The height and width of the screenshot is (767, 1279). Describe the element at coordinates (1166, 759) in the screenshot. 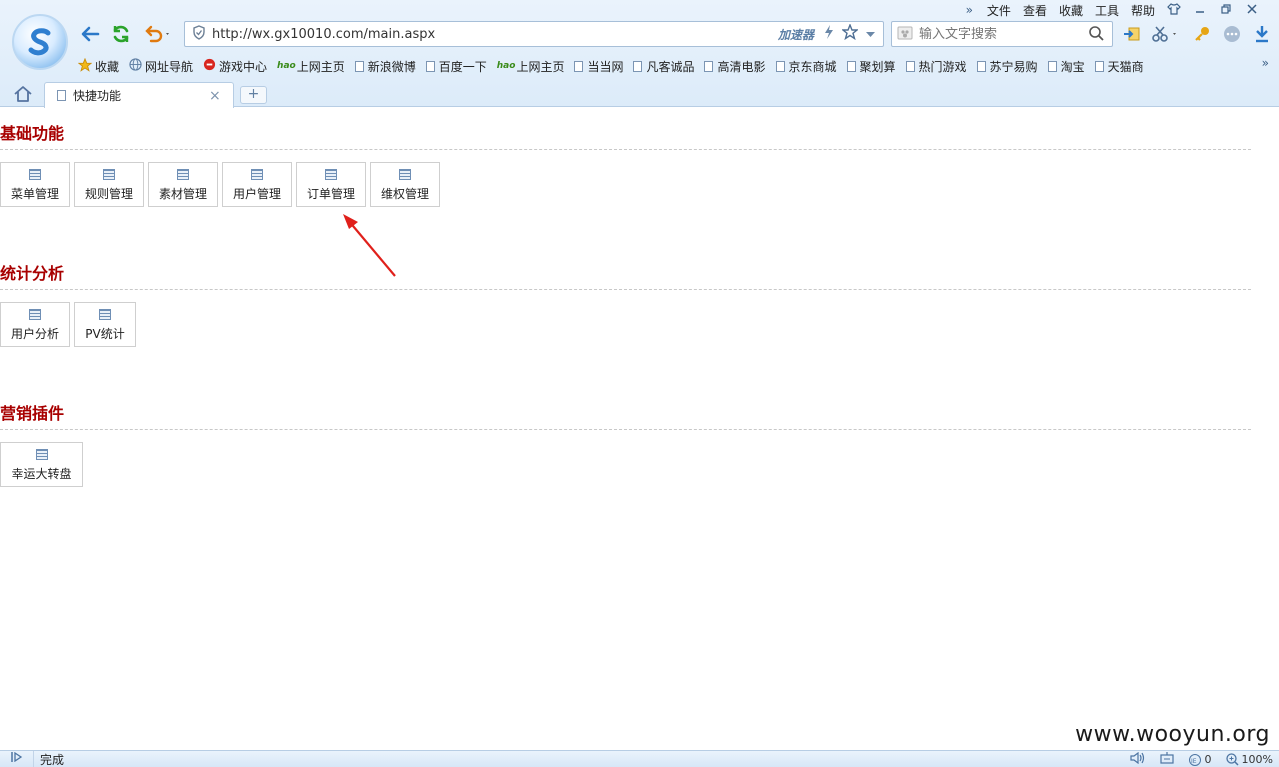

I see `network-icon` at that location.